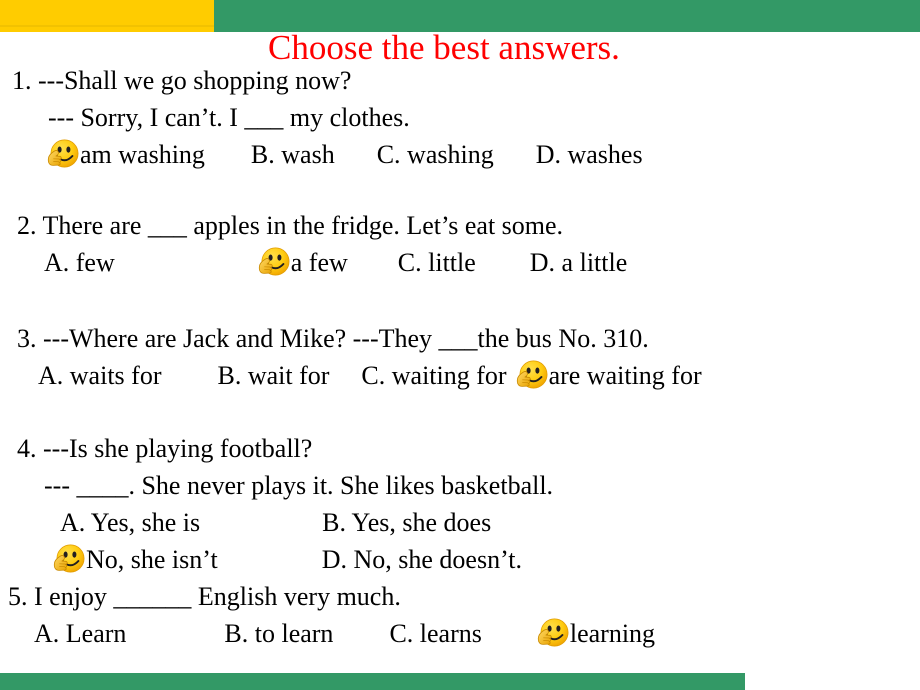 The width and height of the screenshot is (920, 690). I want to click on question-1-option-a: am washing, so click(124, 154).